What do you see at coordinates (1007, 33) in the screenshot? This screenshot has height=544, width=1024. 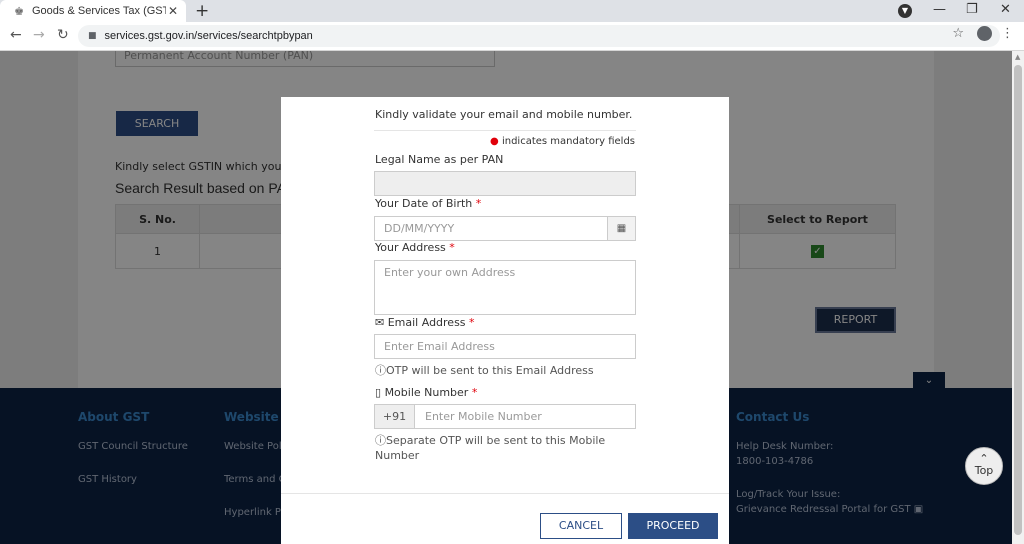 I see `browser-menu-icon: ⋮` at bounding box center [1007, 33].